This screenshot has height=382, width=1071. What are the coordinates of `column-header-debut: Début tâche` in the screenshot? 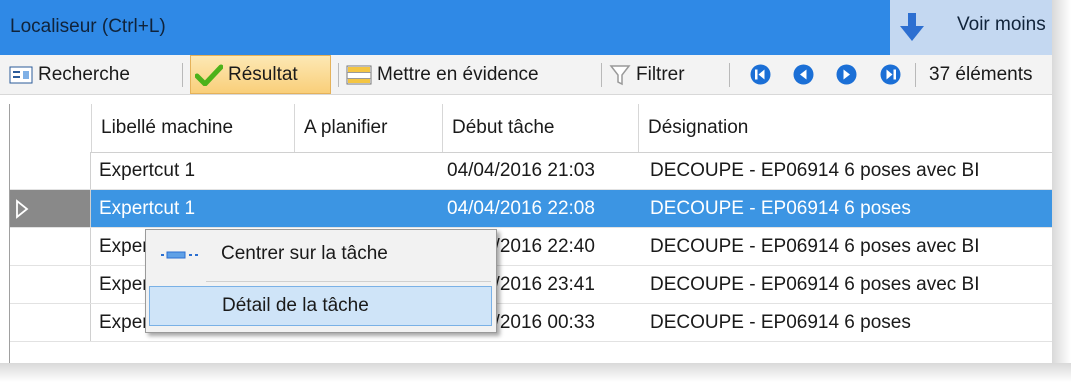 It's located at (541, 128).